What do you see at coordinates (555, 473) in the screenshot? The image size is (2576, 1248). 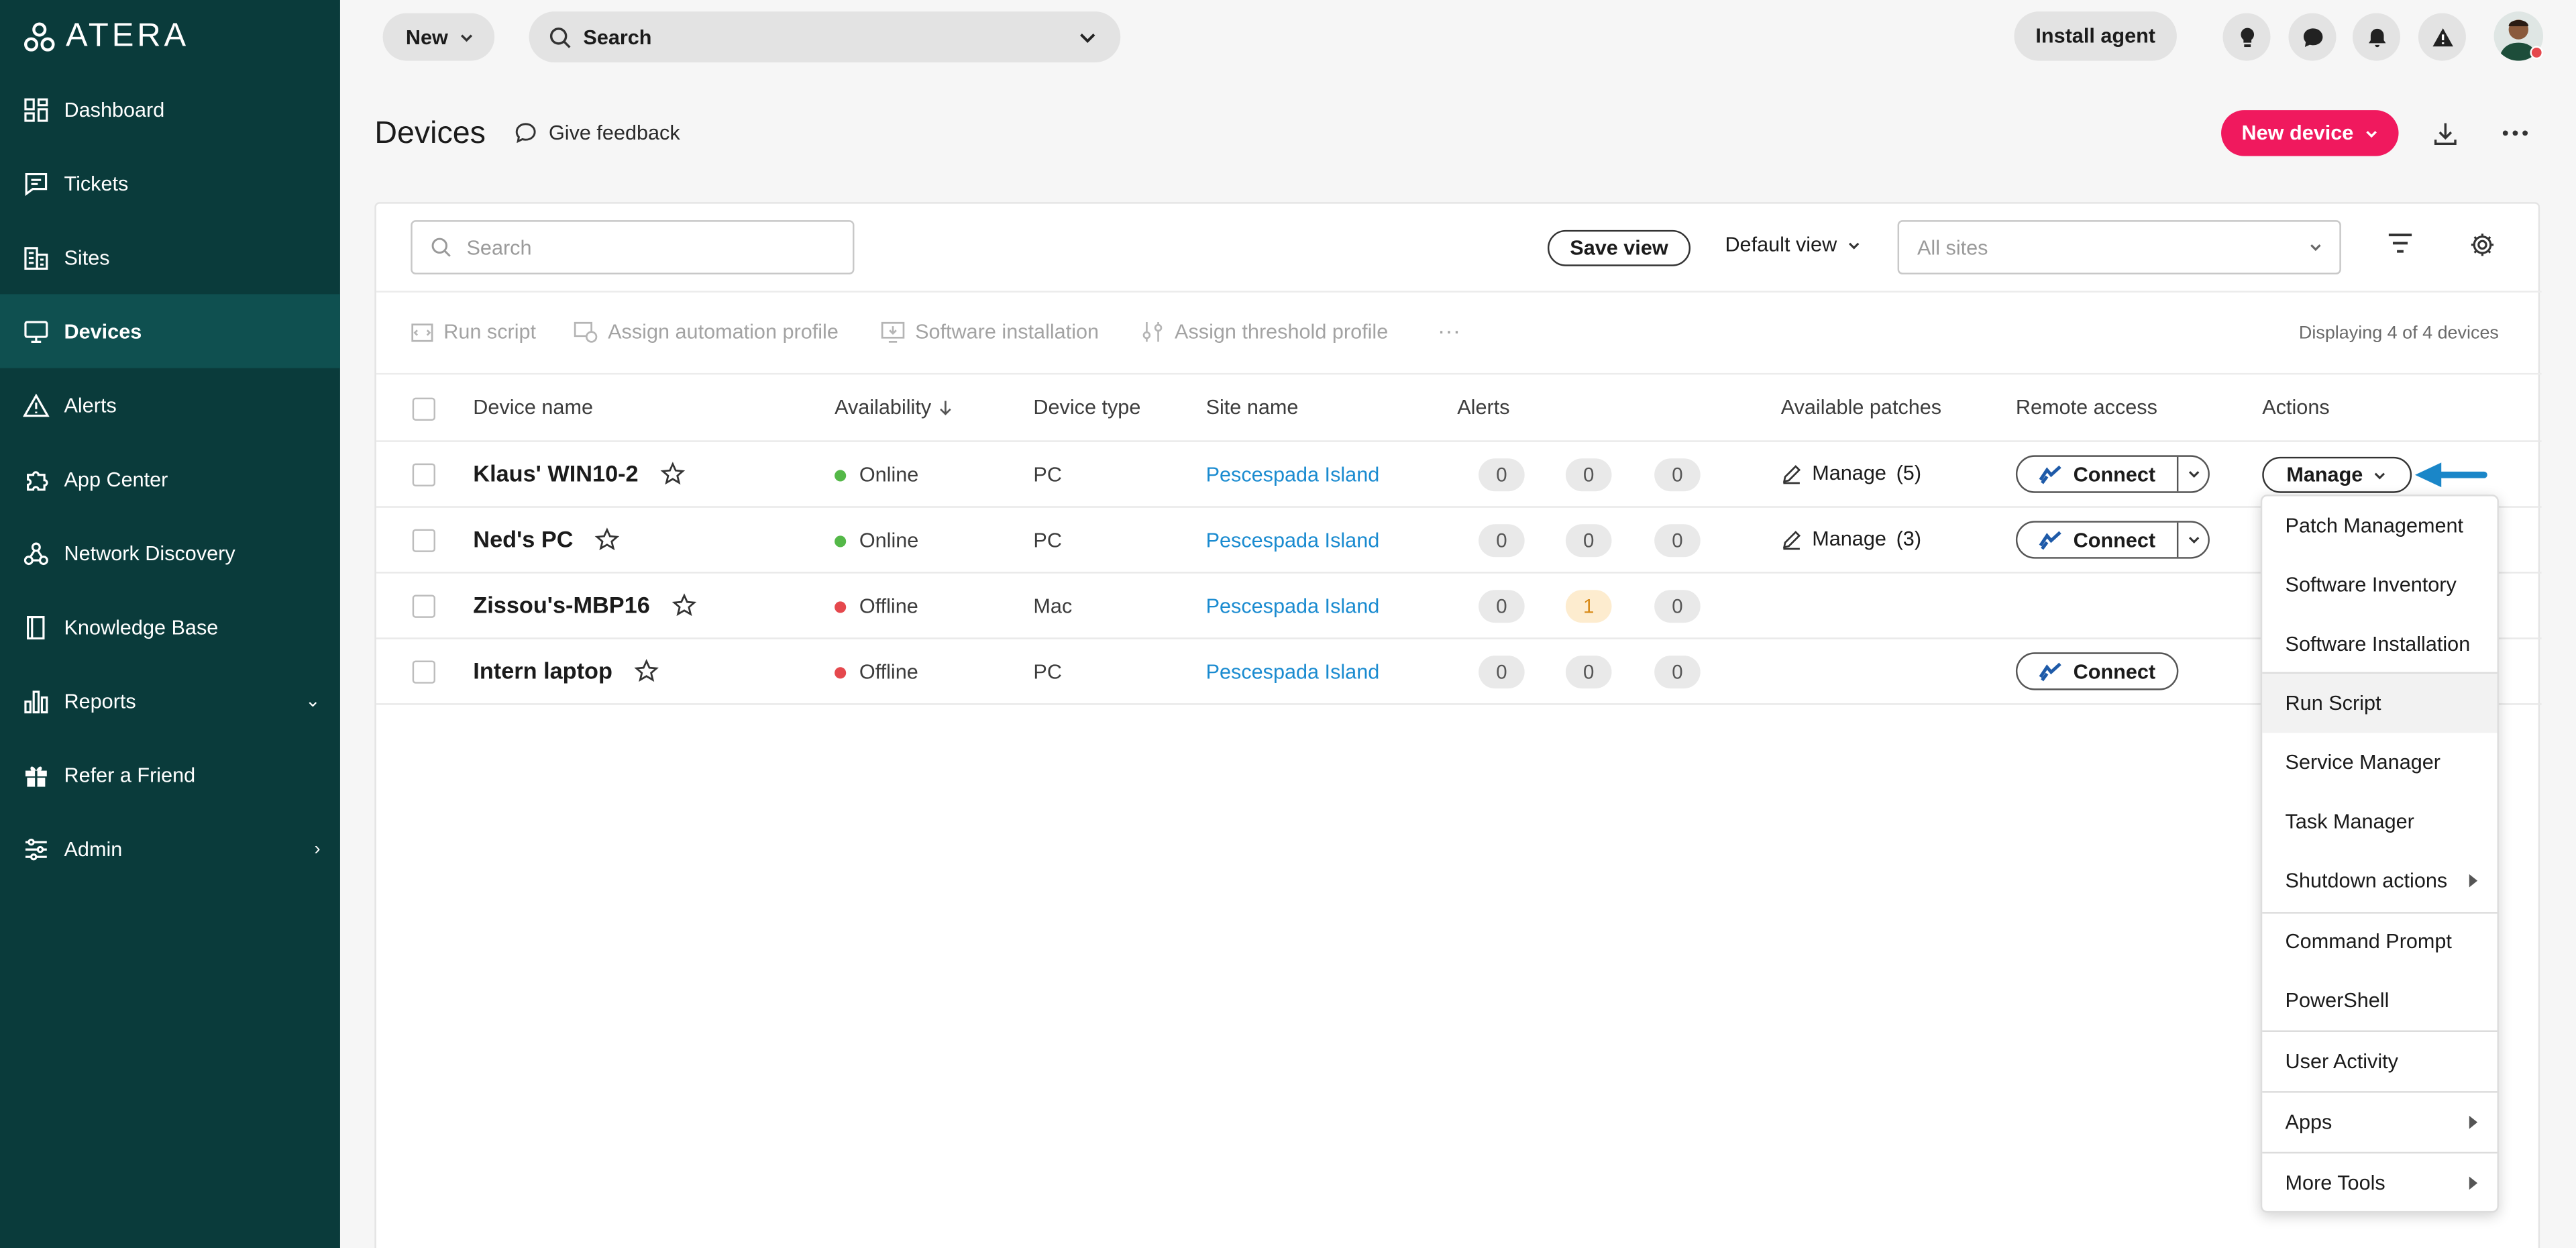 I see `device-name: Klaus' WIN10-2` at bounding box center [555, 473].